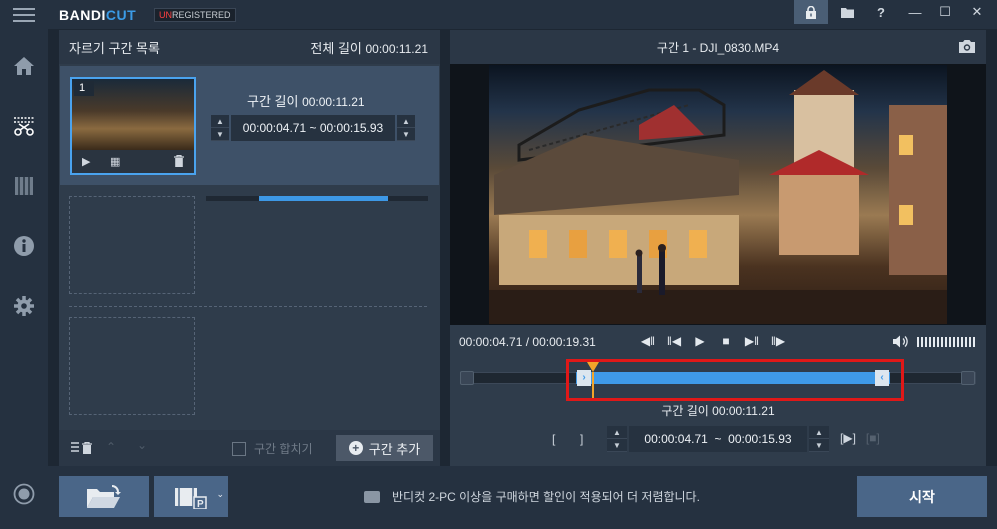  Describe the element at coordinates (977, 12) in the screenshot. I see `close-button: ✕` at that location.